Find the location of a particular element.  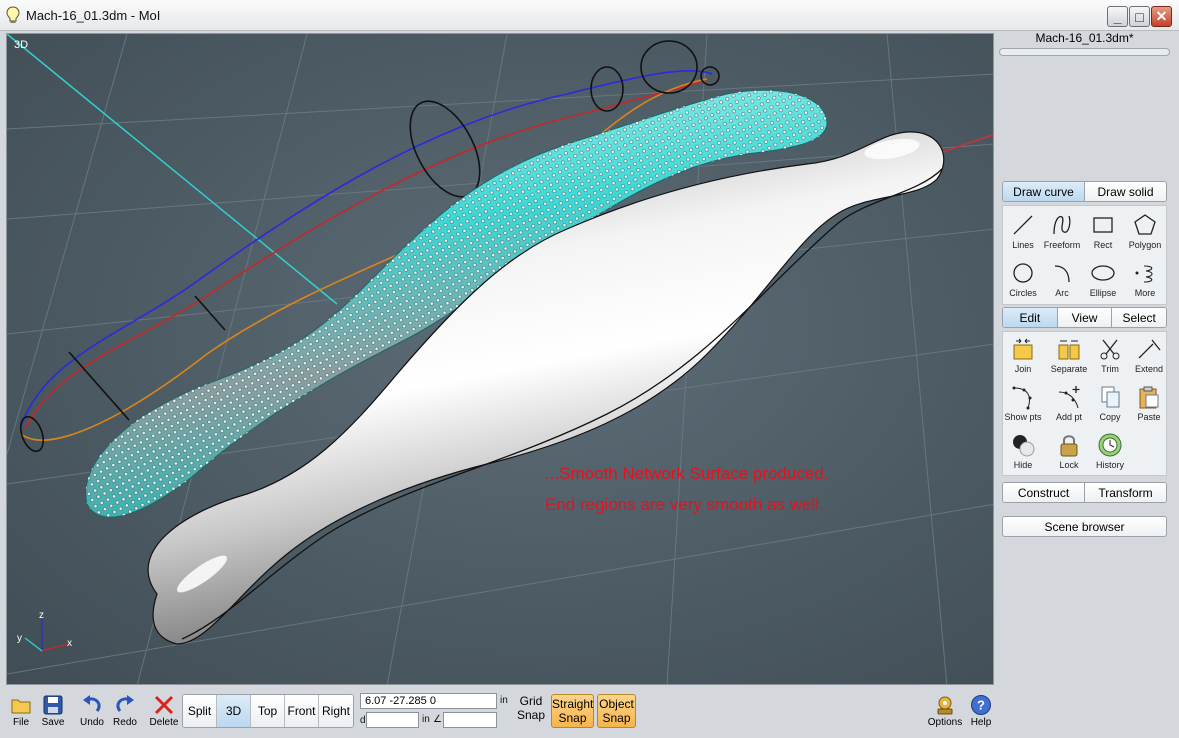

delete-x-icon is located at coordinates (164, 705).